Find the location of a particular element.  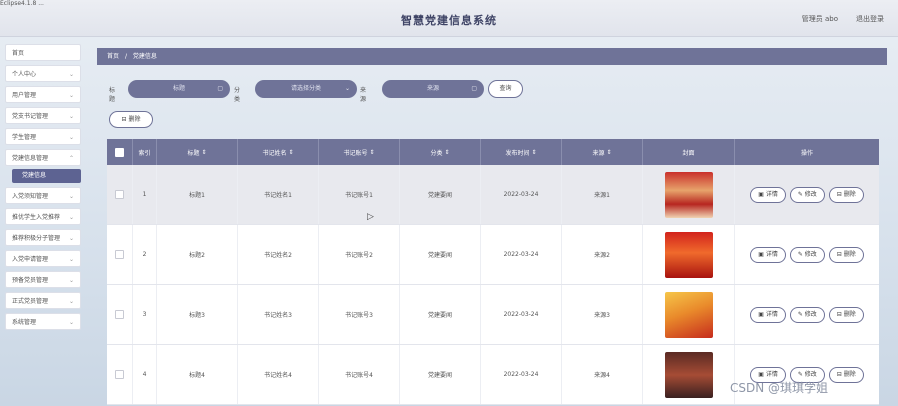

sidebar-item-recommend: 推优学生入党推荐 ⌄ is located at coordinates (43, 216).